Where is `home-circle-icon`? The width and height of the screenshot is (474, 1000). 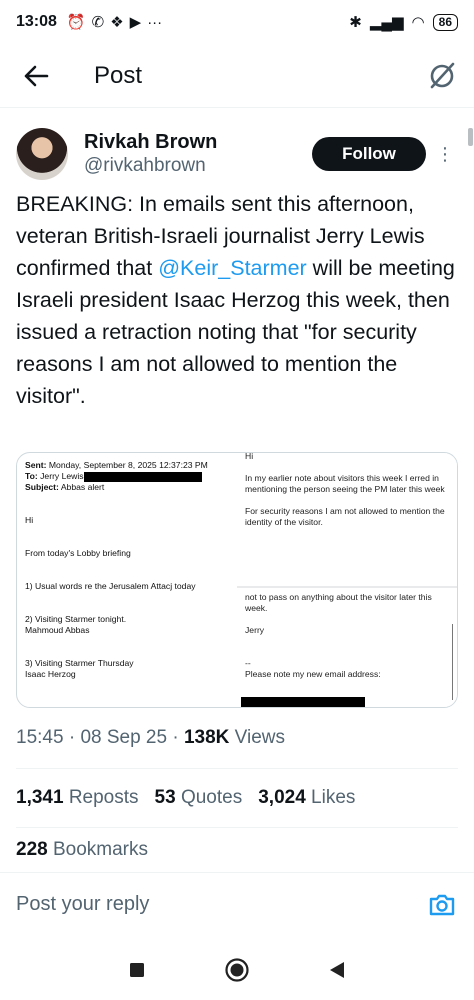 home-circle-icon is located at coordinates (237, 970).